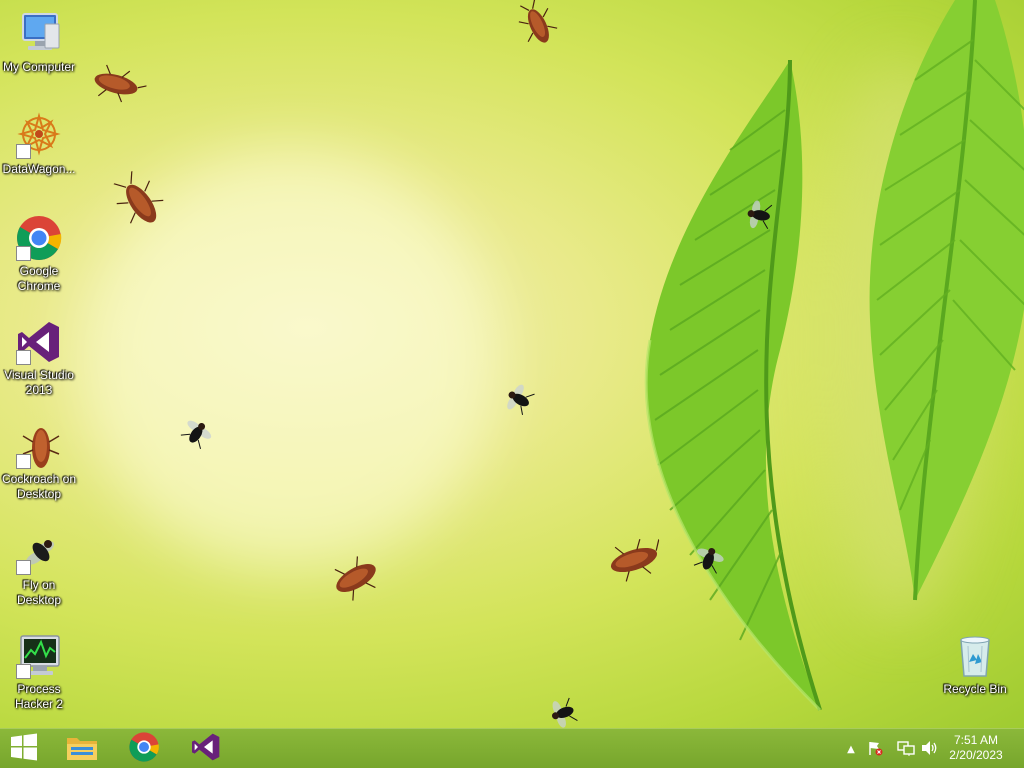 The width and height of the screenshot is (1024, 769). I want to click on file-explorer-icon, so click(82, 749).